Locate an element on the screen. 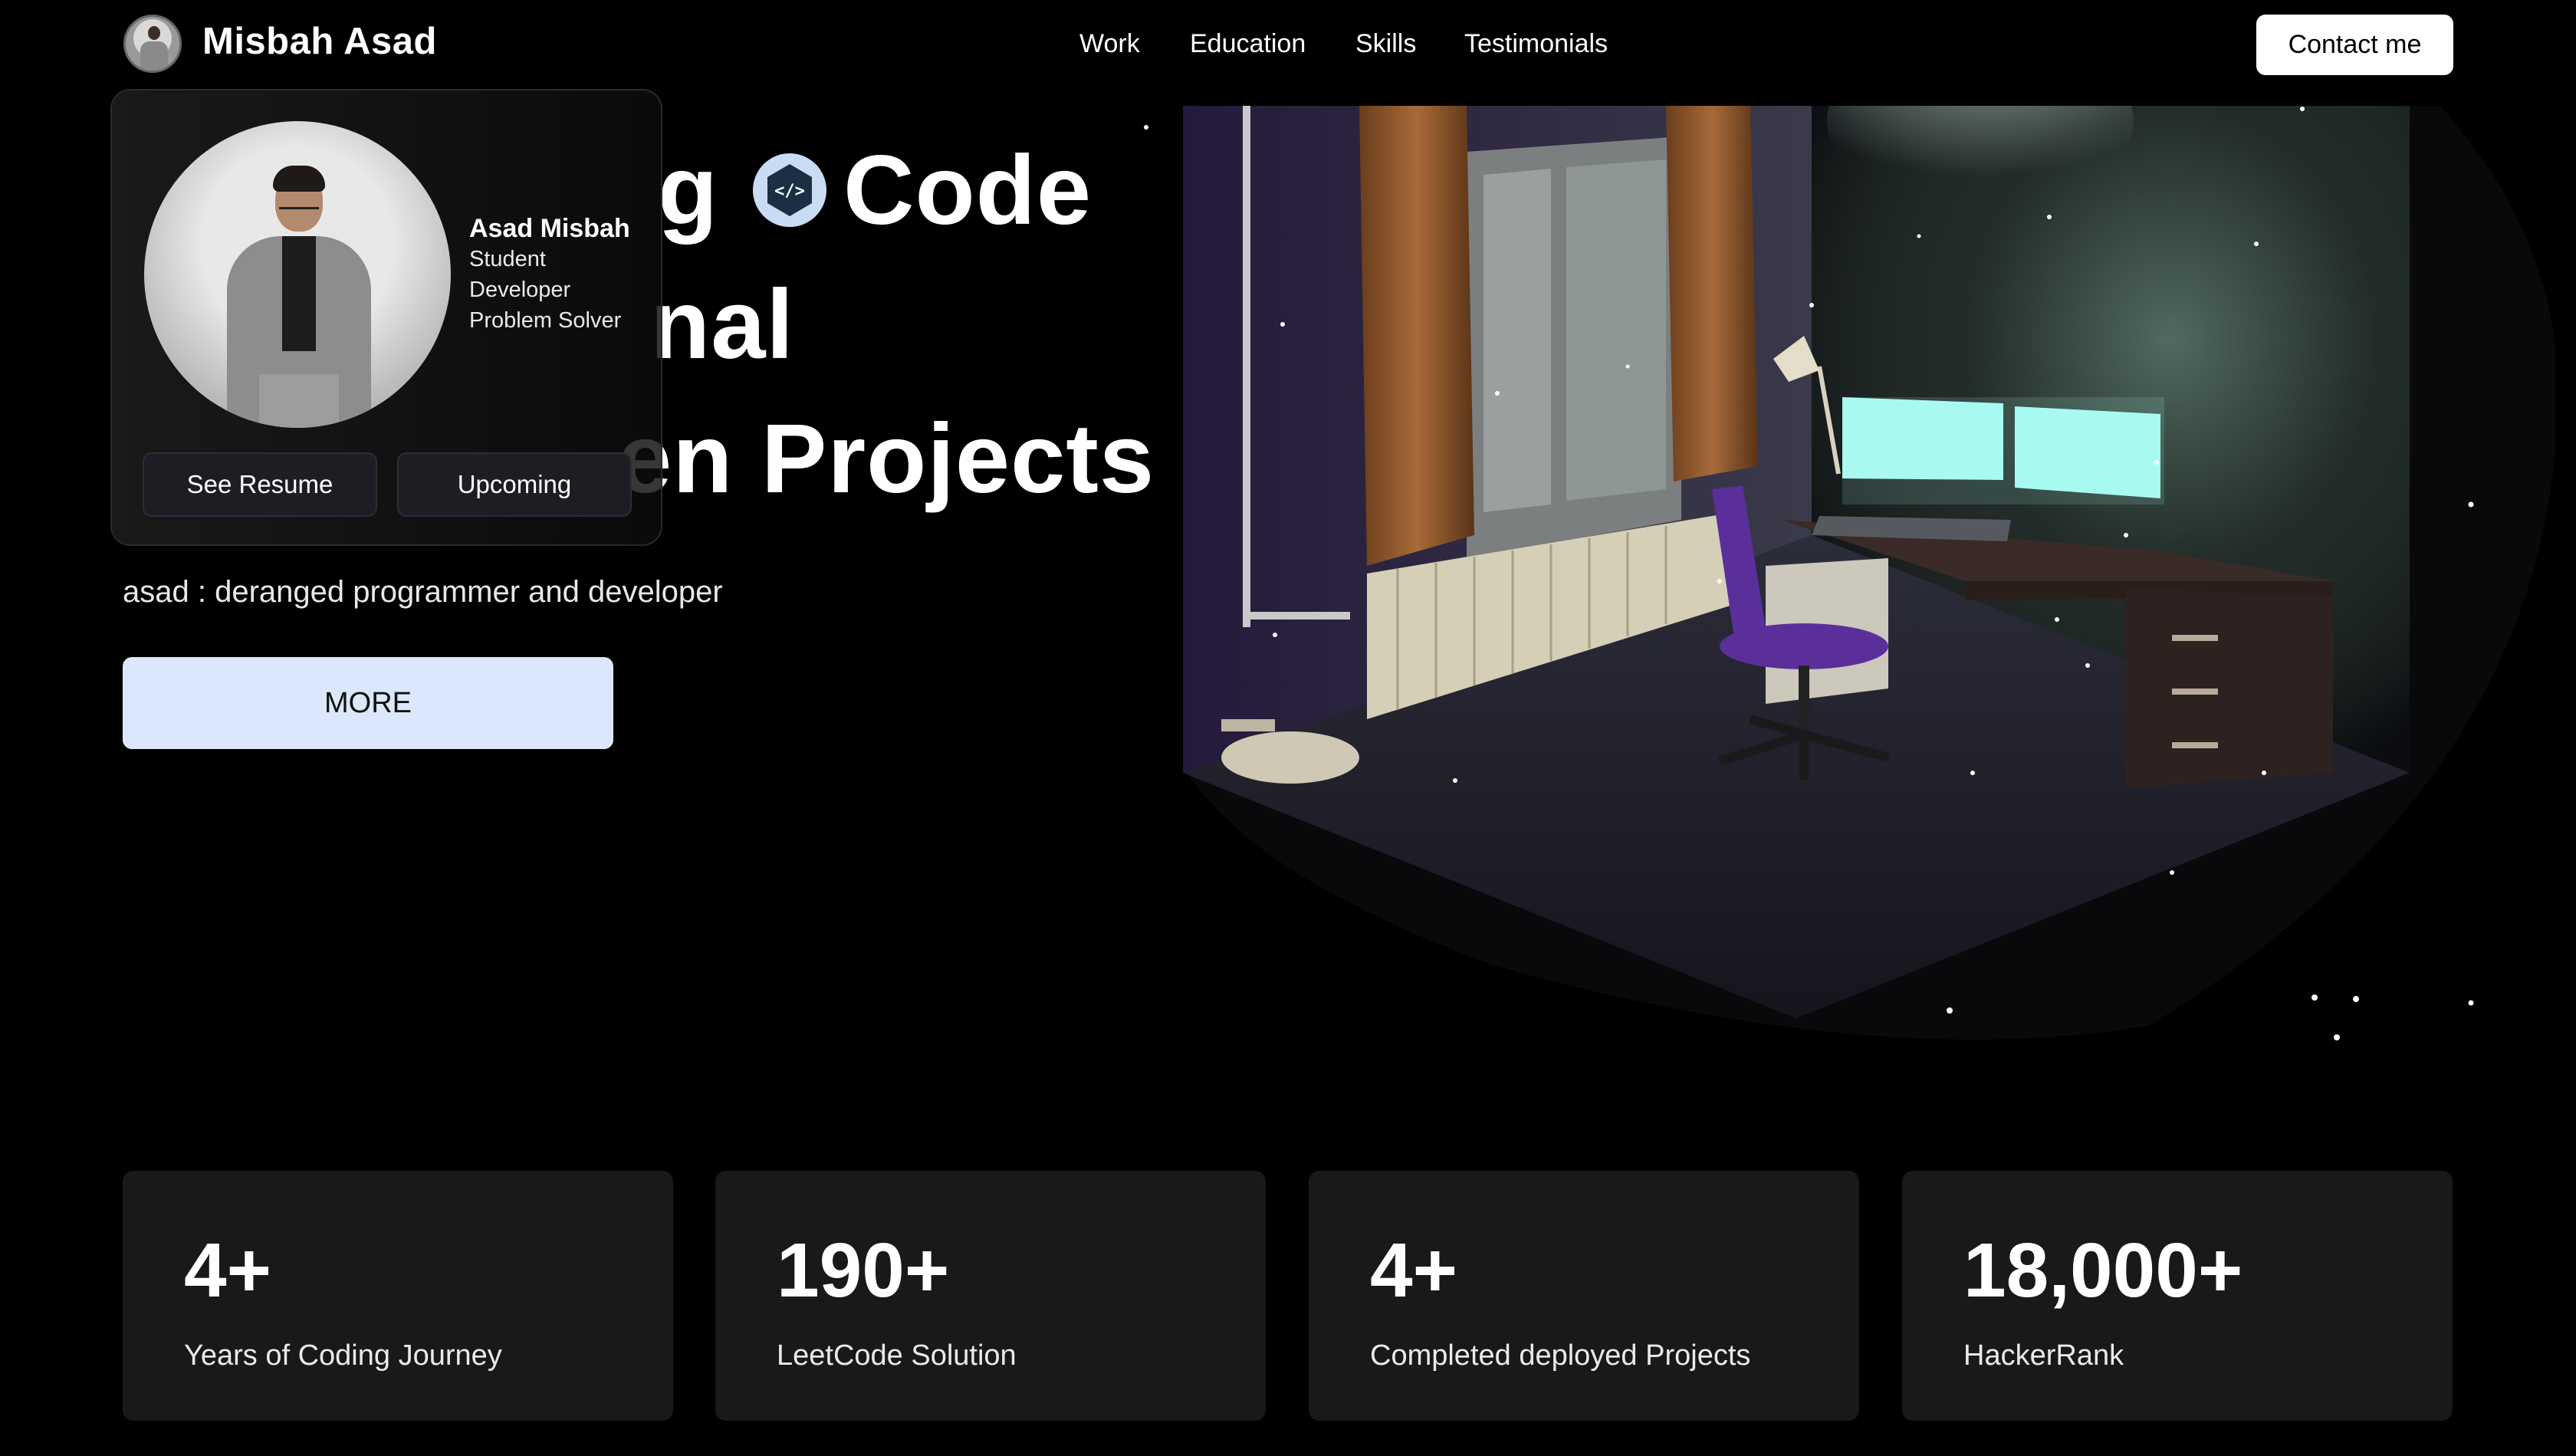 This screenshot has width=2576, height=1456. stat-label: Completed deployed Projects is located at coordinates (1561, 1355).